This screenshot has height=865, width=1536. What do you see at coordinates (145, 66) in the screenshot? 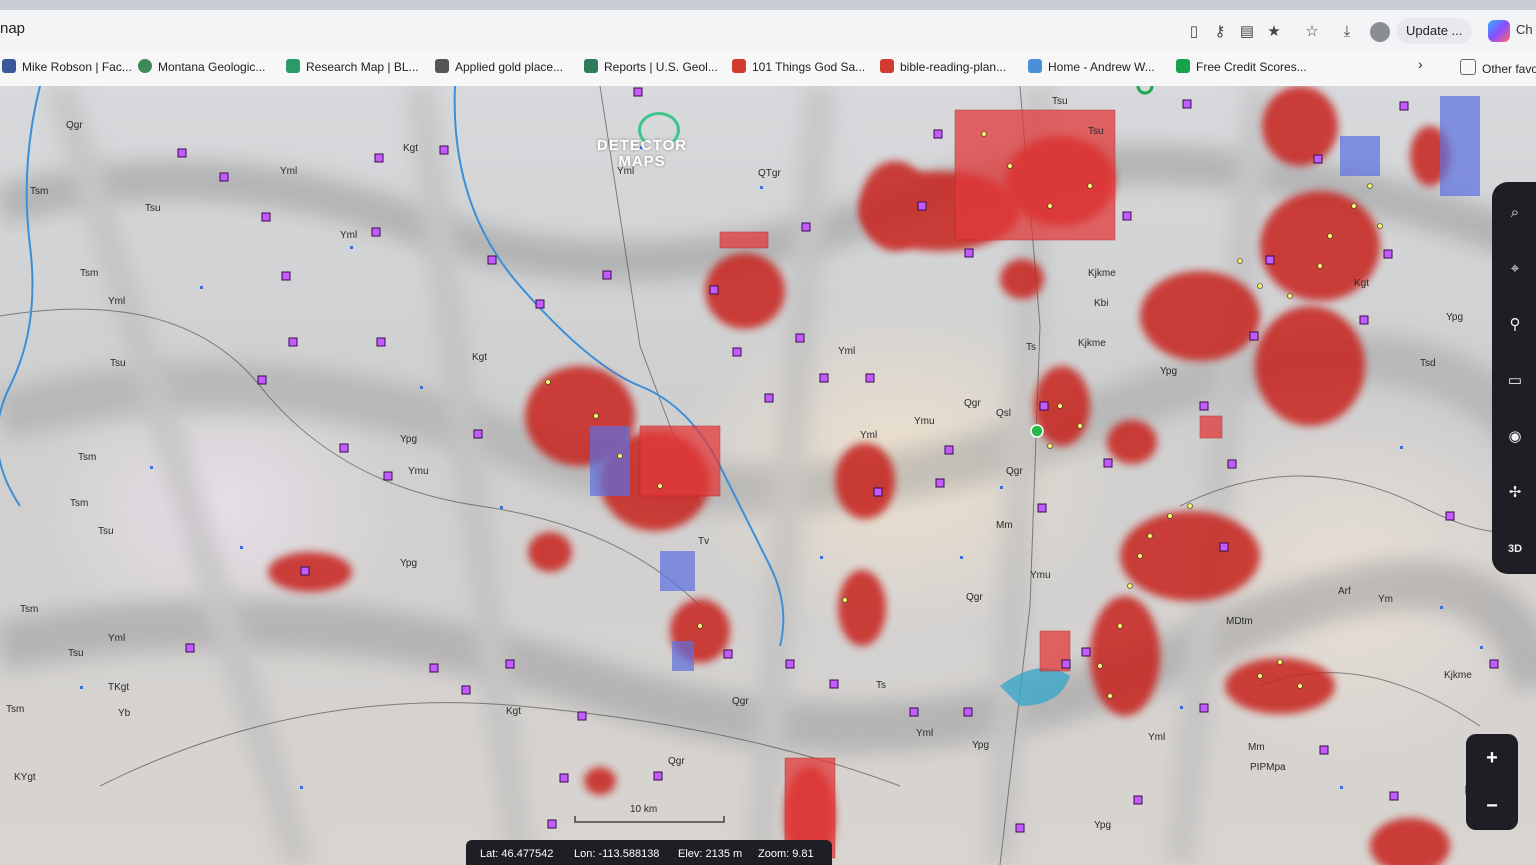
I see `globe-icon` at bounding box center [145, 66].